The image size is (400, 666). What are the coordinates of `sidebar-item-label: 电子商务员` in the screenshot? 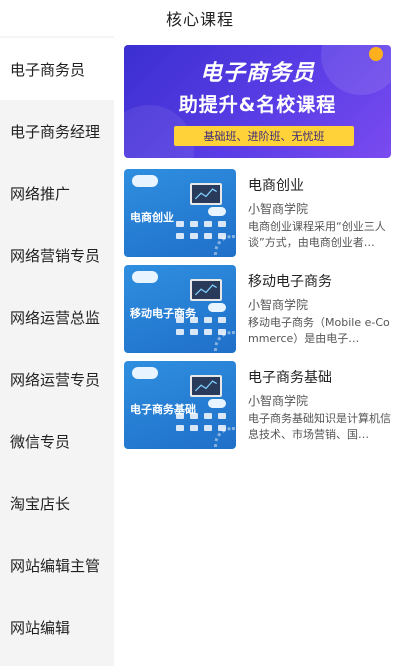 It's located at (48, 69).